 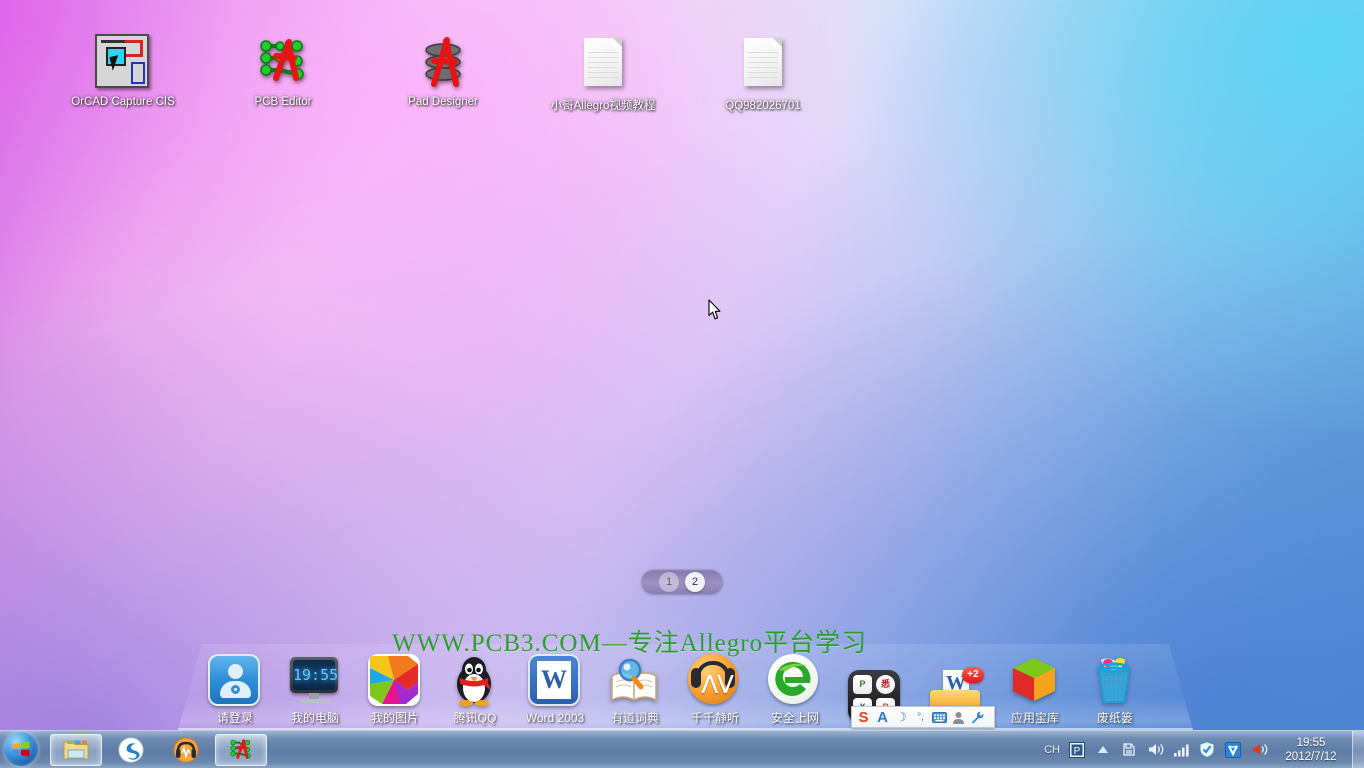 What do you see at coordinates (1035, 681) in the screenshot?
I see `cube-appstore-icon` at bounding box center [1035, 681].